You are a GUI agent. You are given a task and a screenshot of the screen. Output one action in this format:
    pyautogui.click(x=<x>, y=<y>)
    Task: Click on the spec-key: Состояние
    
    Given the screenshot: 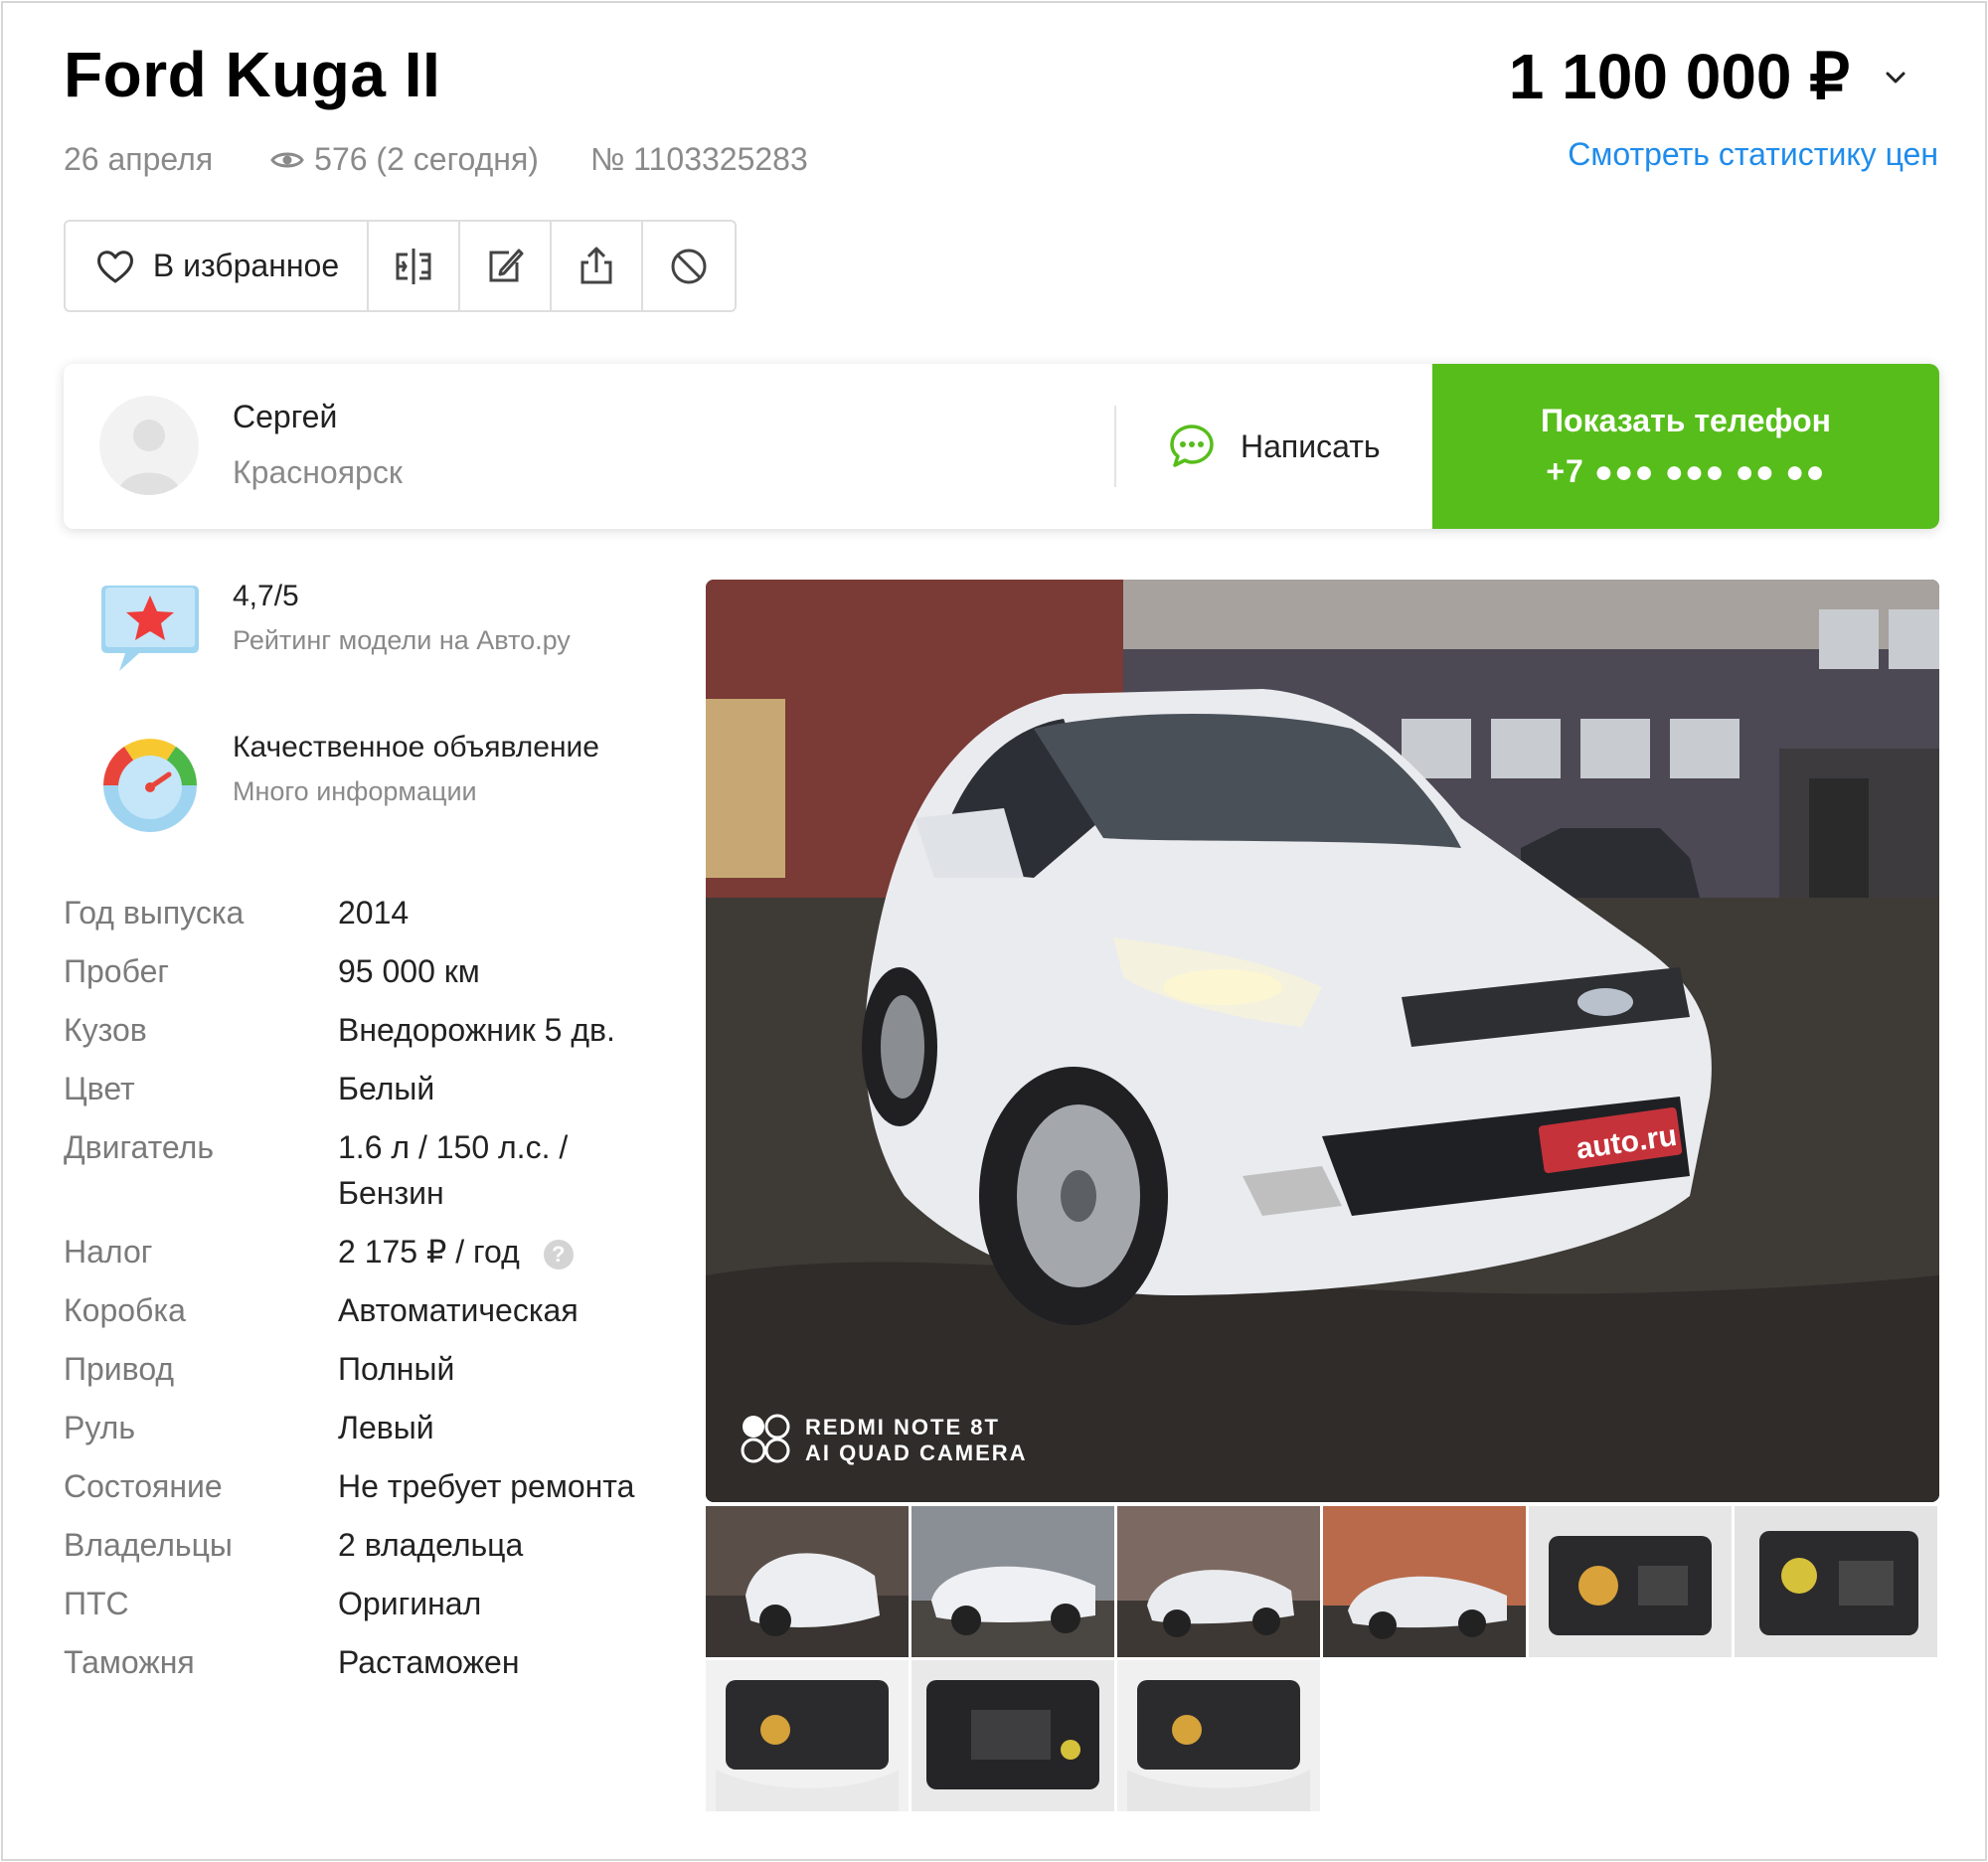 What is the action you would take?
    pyautogui.click(x=143, y=1486)
    